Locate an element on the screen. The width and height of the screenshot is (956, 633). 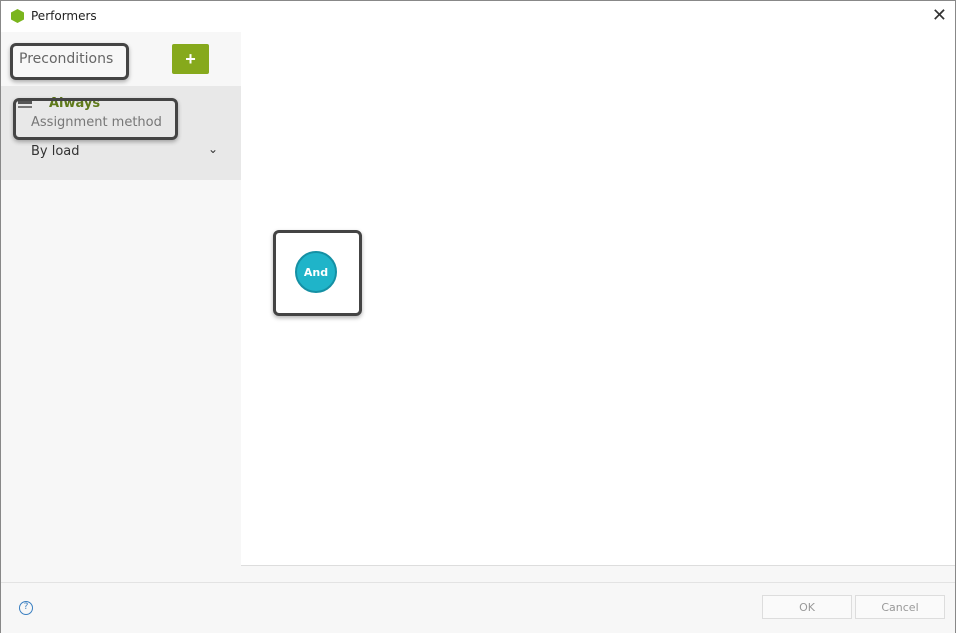
precondition-item: Always Assignment method By load ⌄ is located at coordinates (121, 133).